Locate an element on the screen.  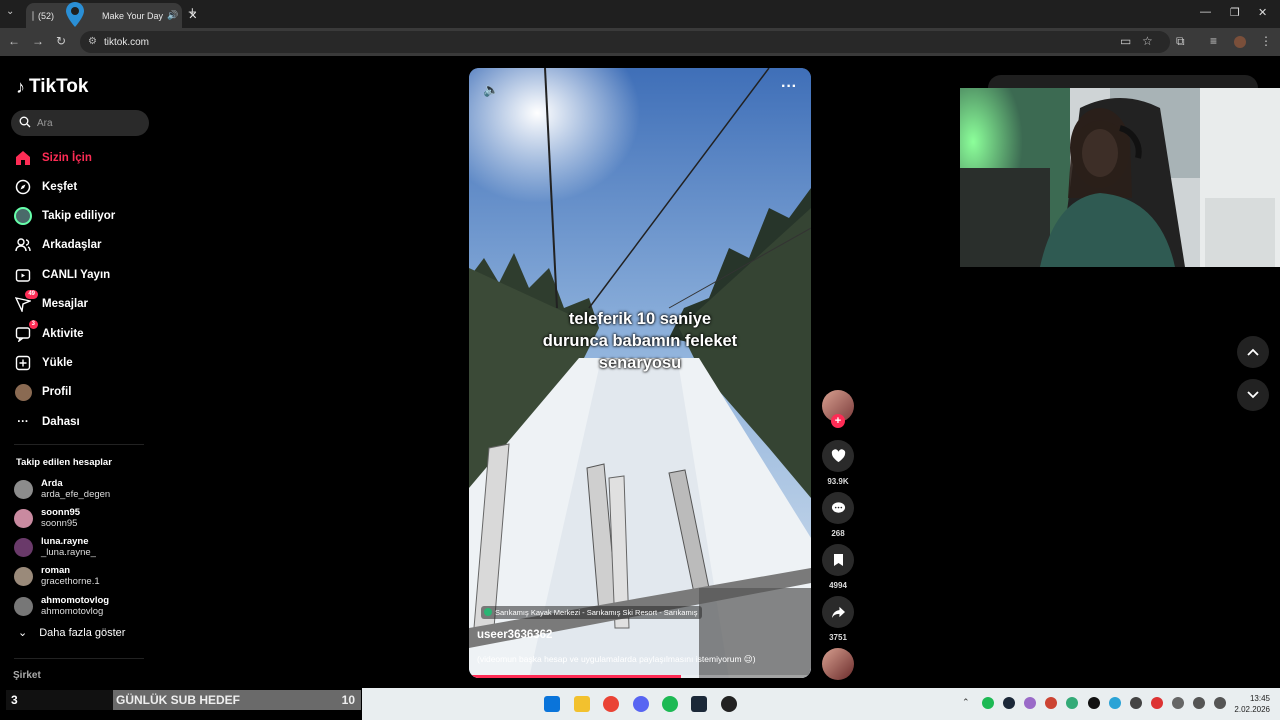
activity-badge: 3 is located at coordinates (33, 324).